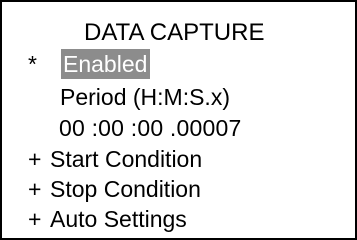  Describe the element at coordinates (125, 189) in the screenshot. I see `menu-item-label: Stop Condition` at that location.